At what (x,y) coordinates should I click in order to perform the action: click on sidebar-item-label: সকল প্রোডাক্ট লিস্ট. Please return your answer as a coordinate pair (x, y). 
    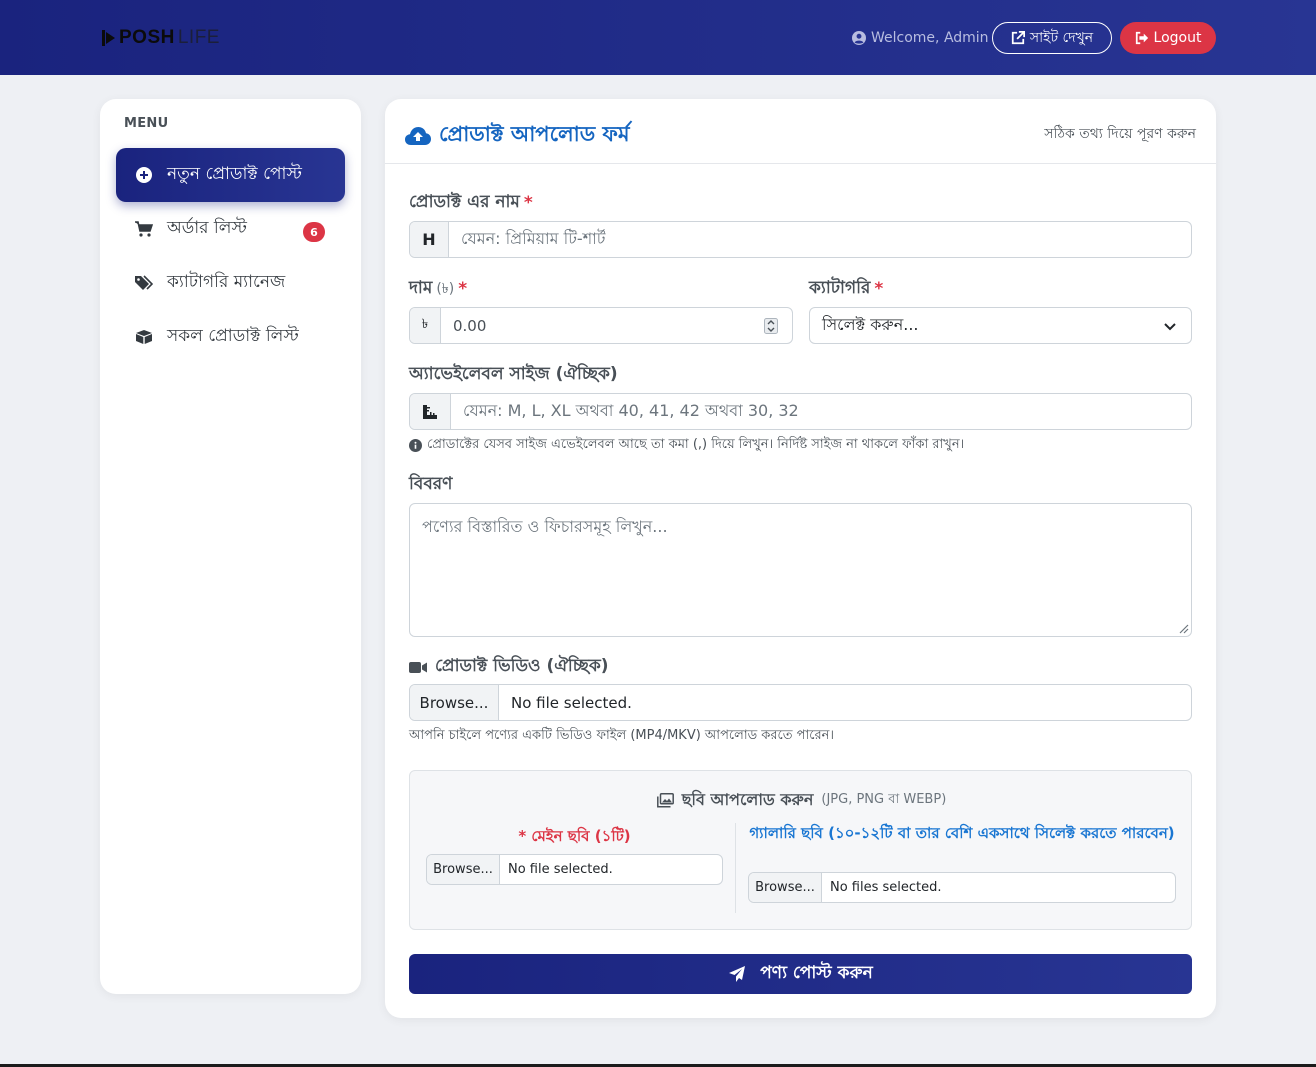
    Looking at the image, I should click on (233, 336).